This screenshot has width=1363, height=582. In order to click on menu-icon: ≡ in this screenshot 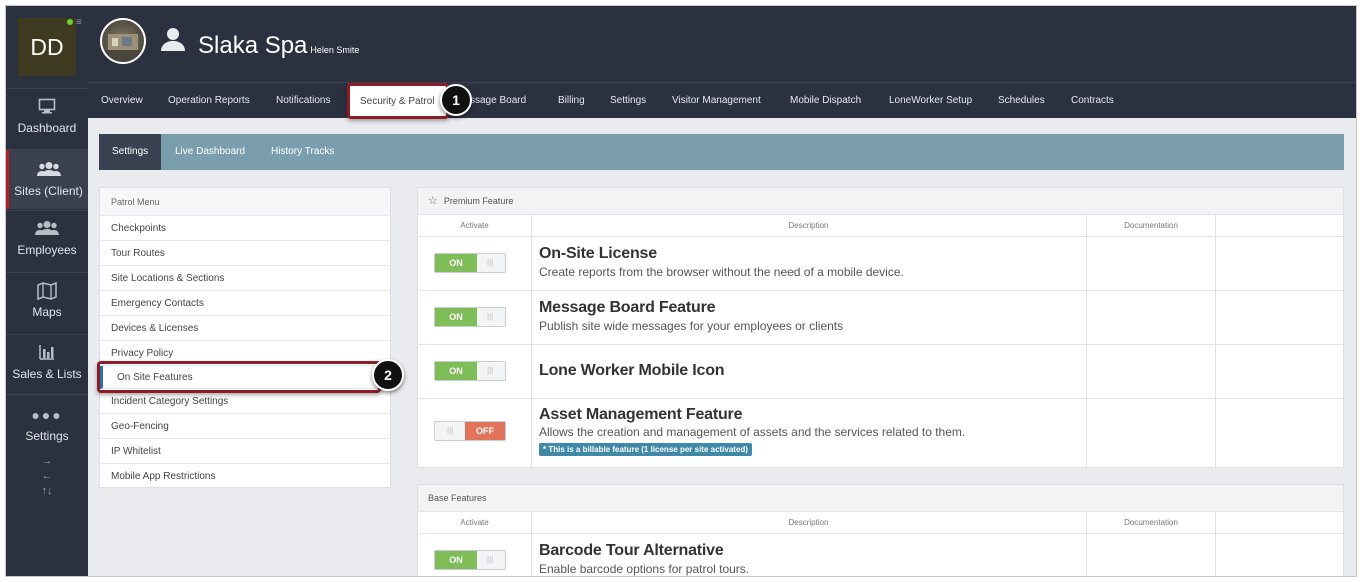, I will do `click(81, 23)`.